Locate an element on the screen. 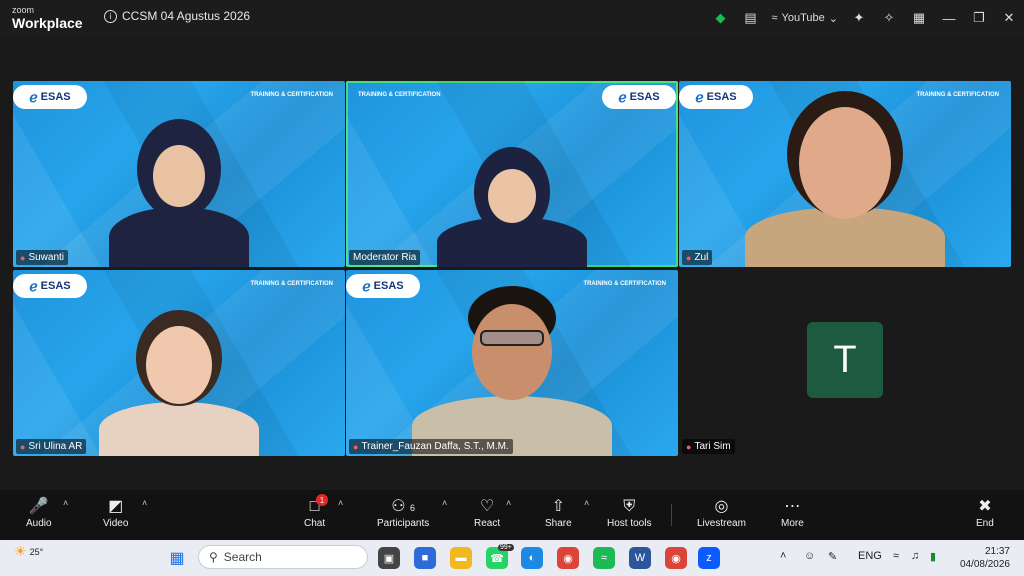 This screenshot has width=1024, height=576. participants-button: ⚇ 6 Participants is located at coordinates (403, 512).